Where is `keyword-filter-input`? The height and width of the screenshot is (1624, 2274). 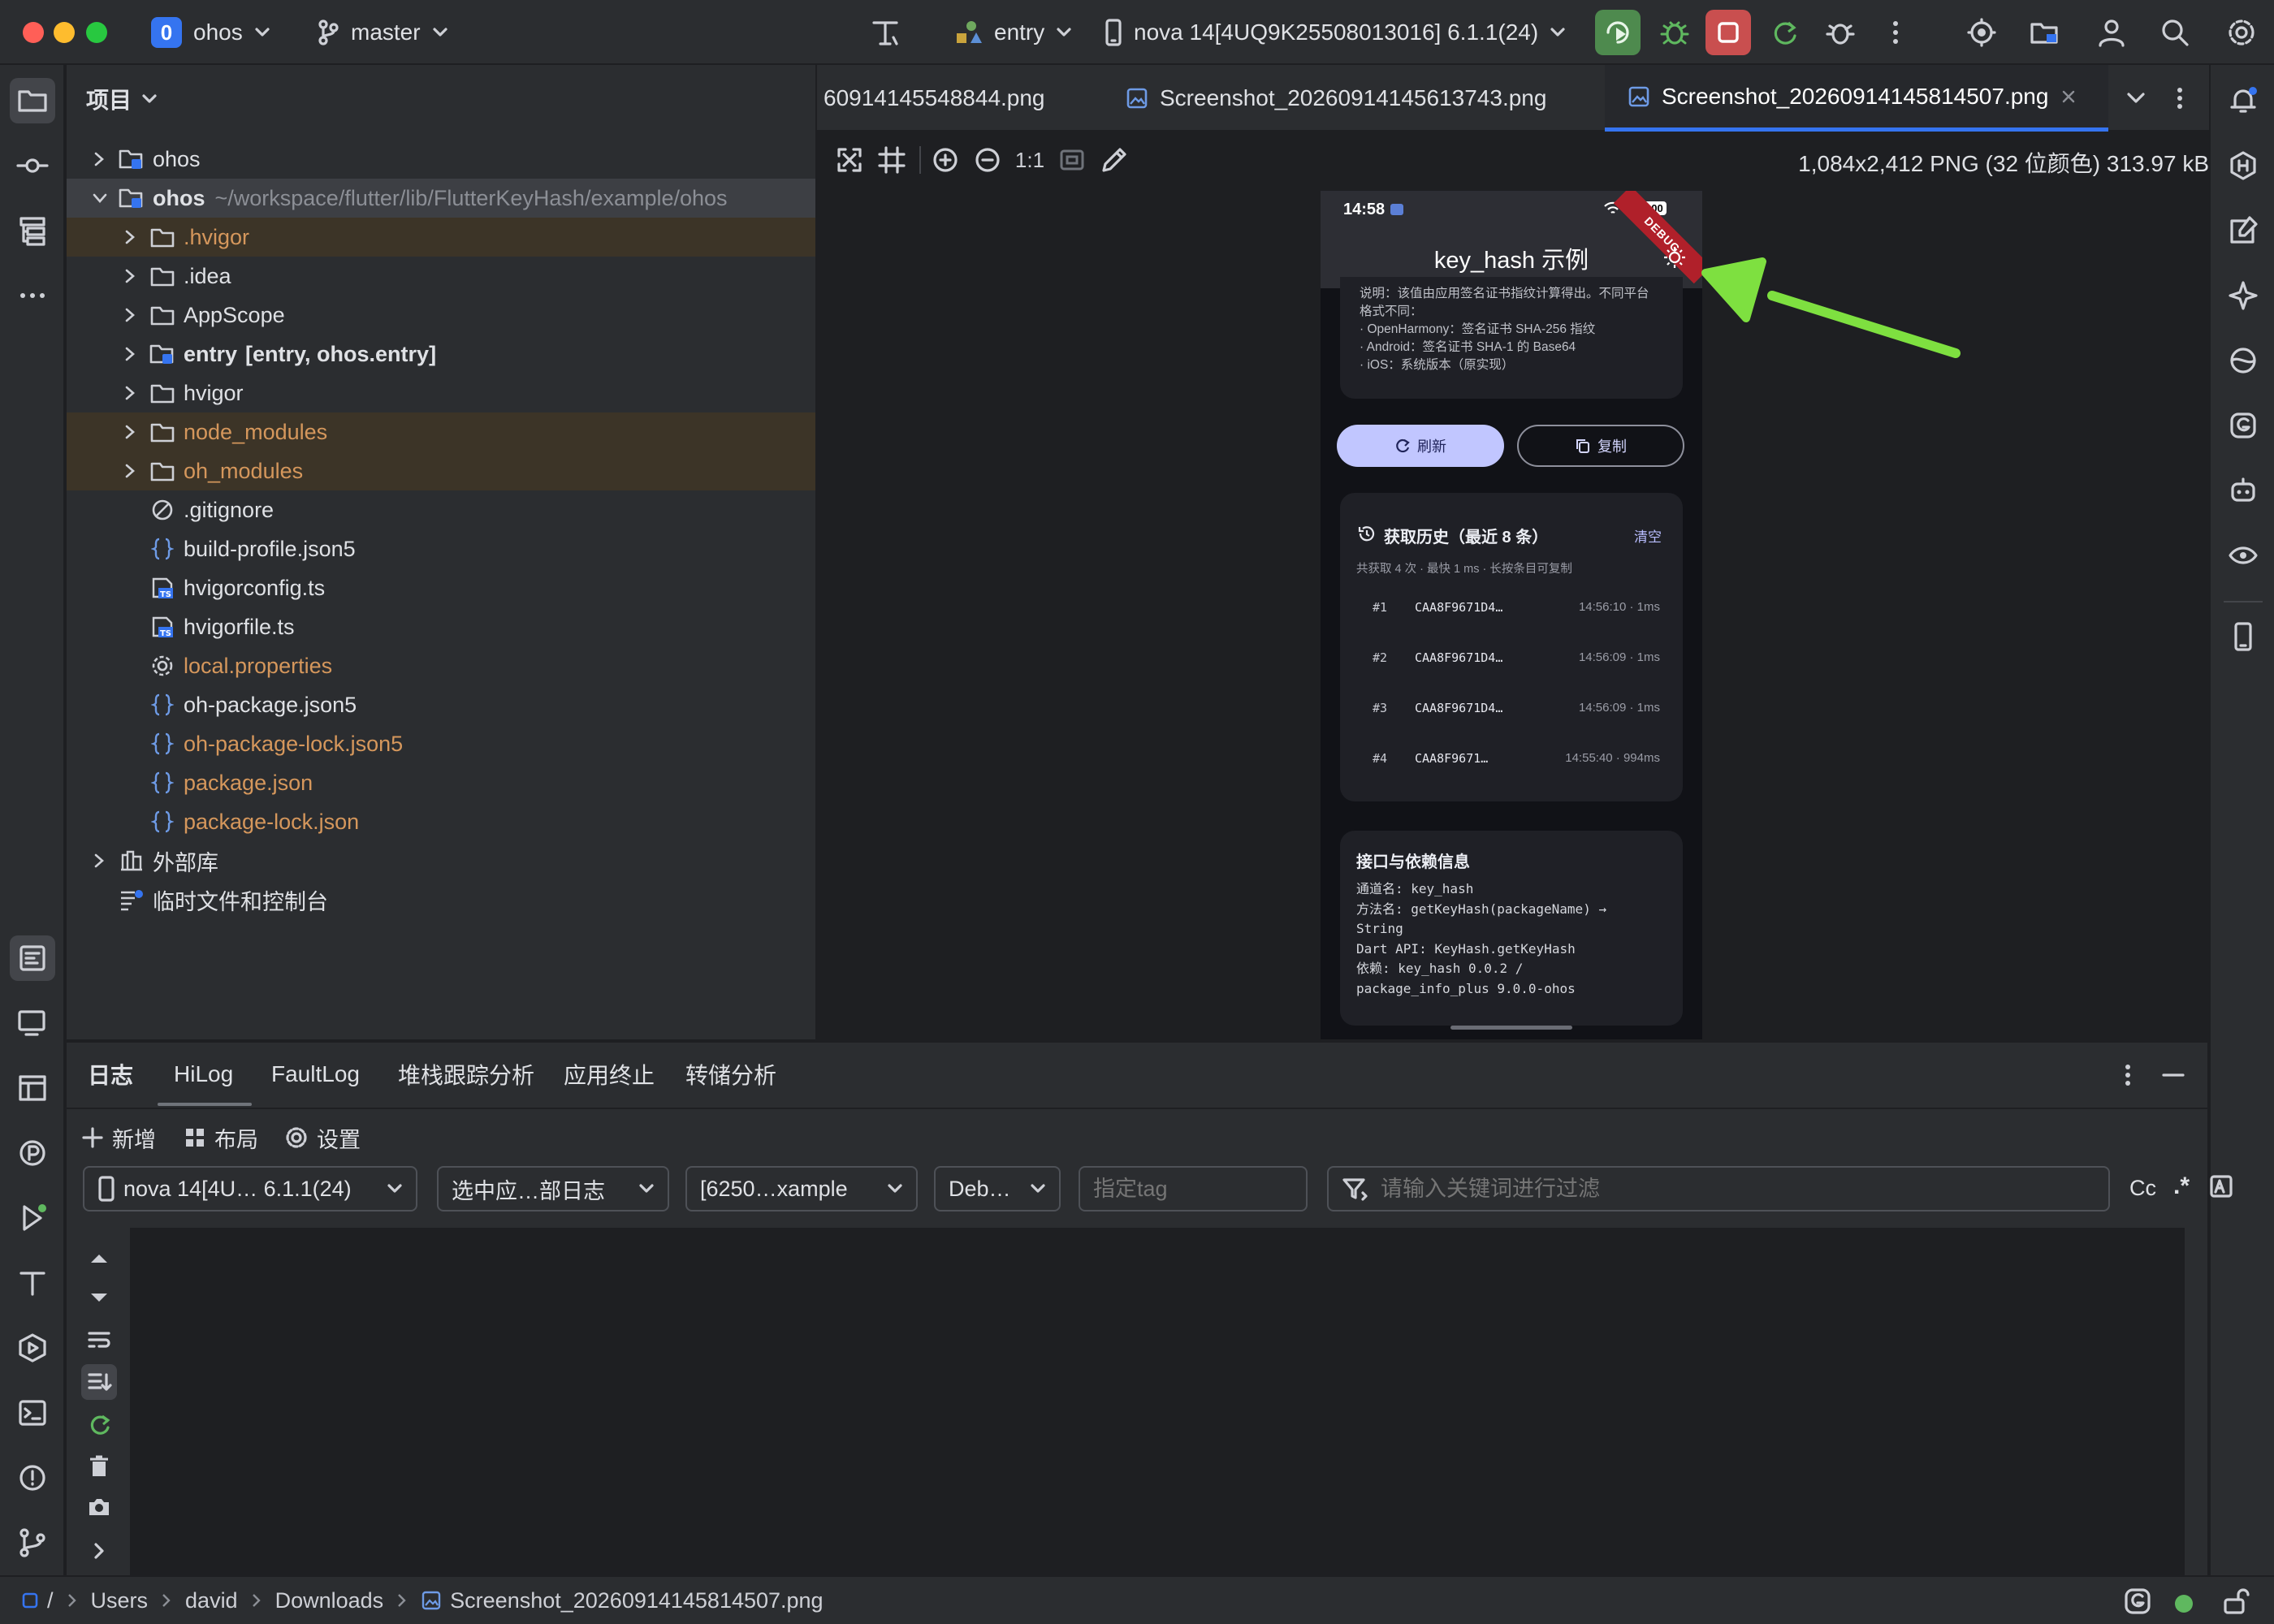 keyword-filter-input is located at coordinates (1737, 1189).